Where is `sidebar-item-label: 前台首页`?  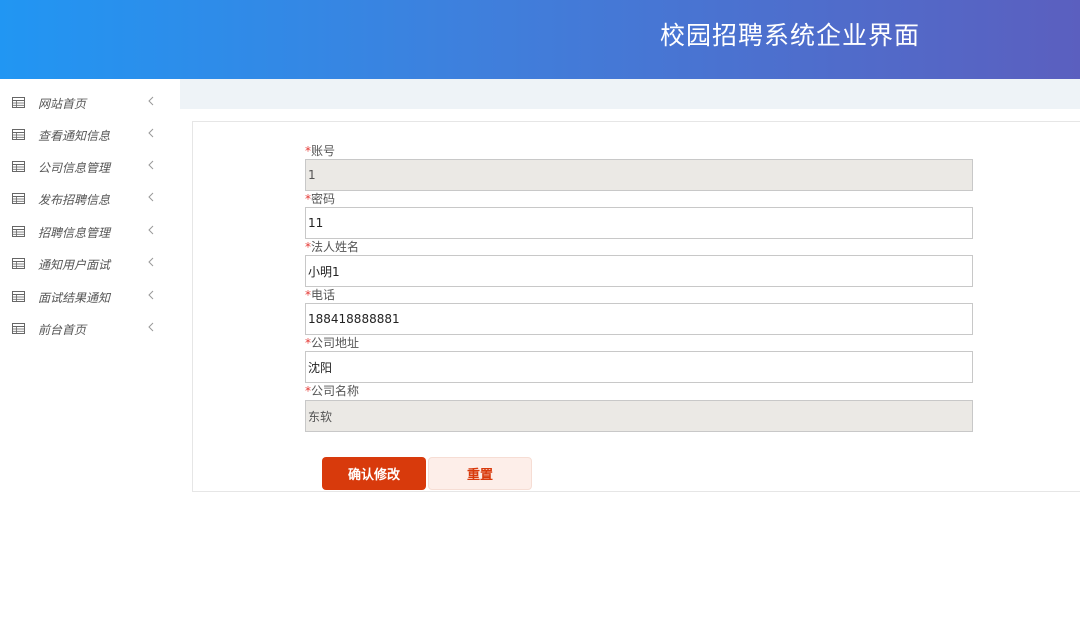 sidebar-item-label: 前台首页 is located at coordinates (62, 330).